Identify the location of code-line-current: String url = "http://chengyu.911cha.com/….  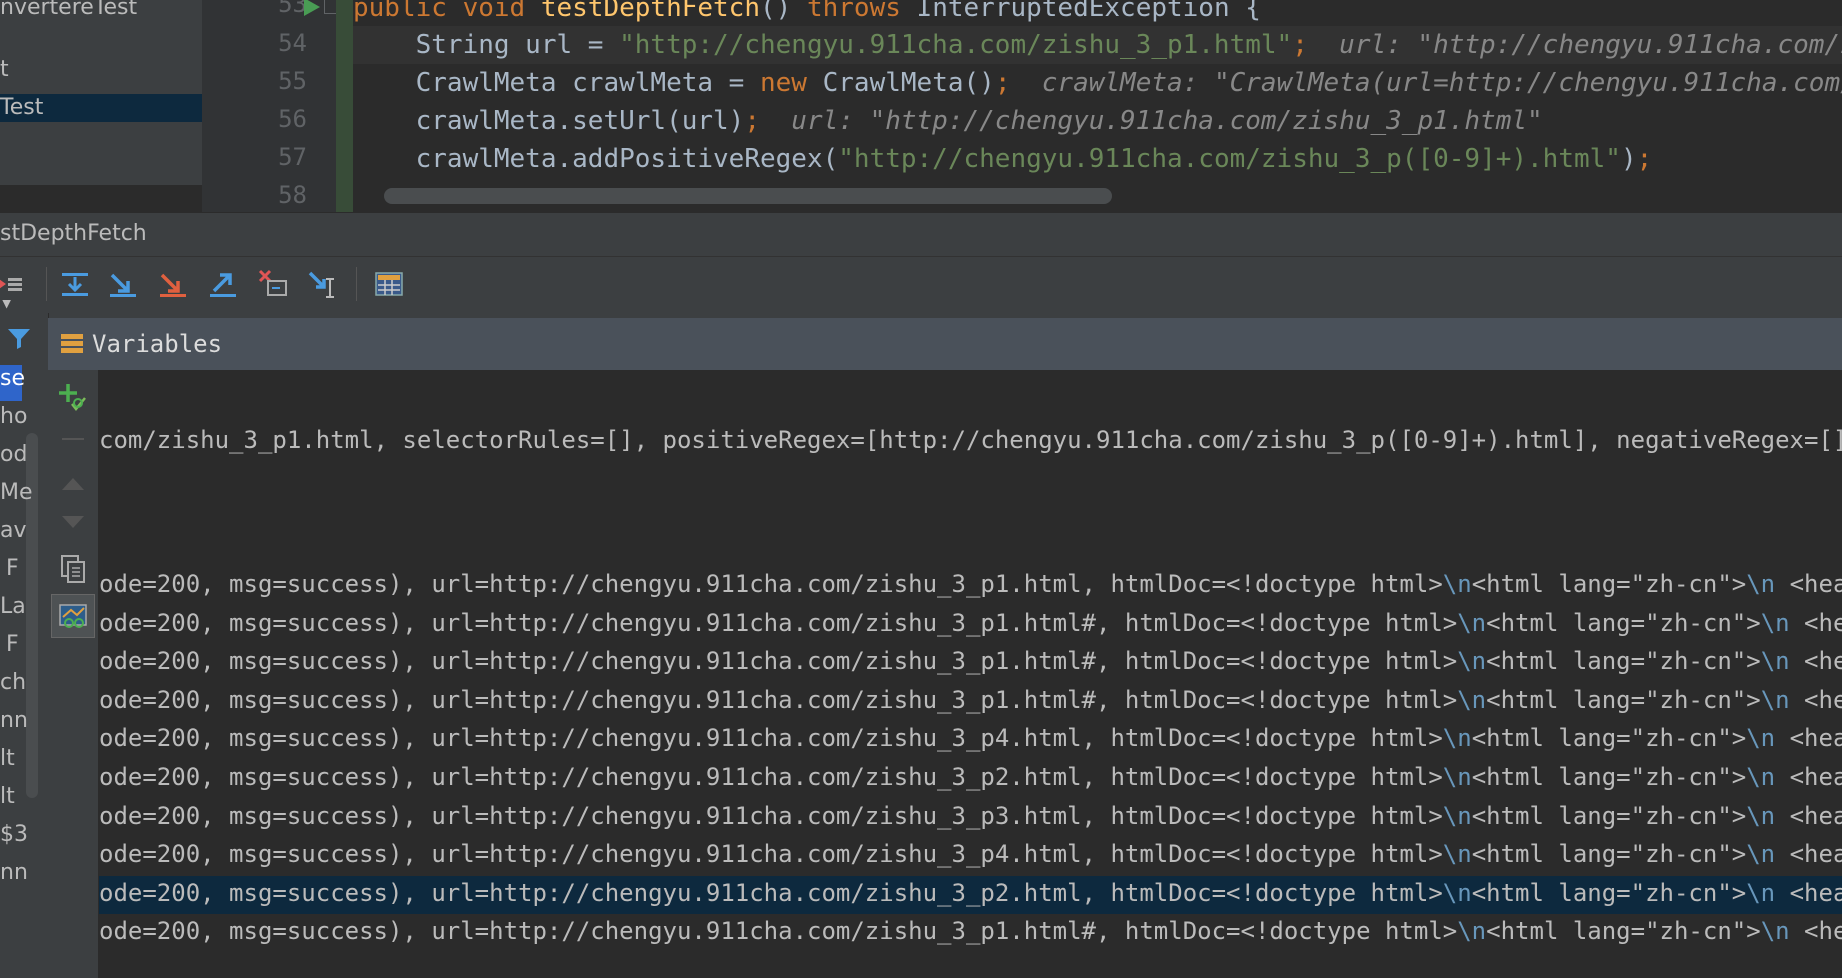
(1097, 45).